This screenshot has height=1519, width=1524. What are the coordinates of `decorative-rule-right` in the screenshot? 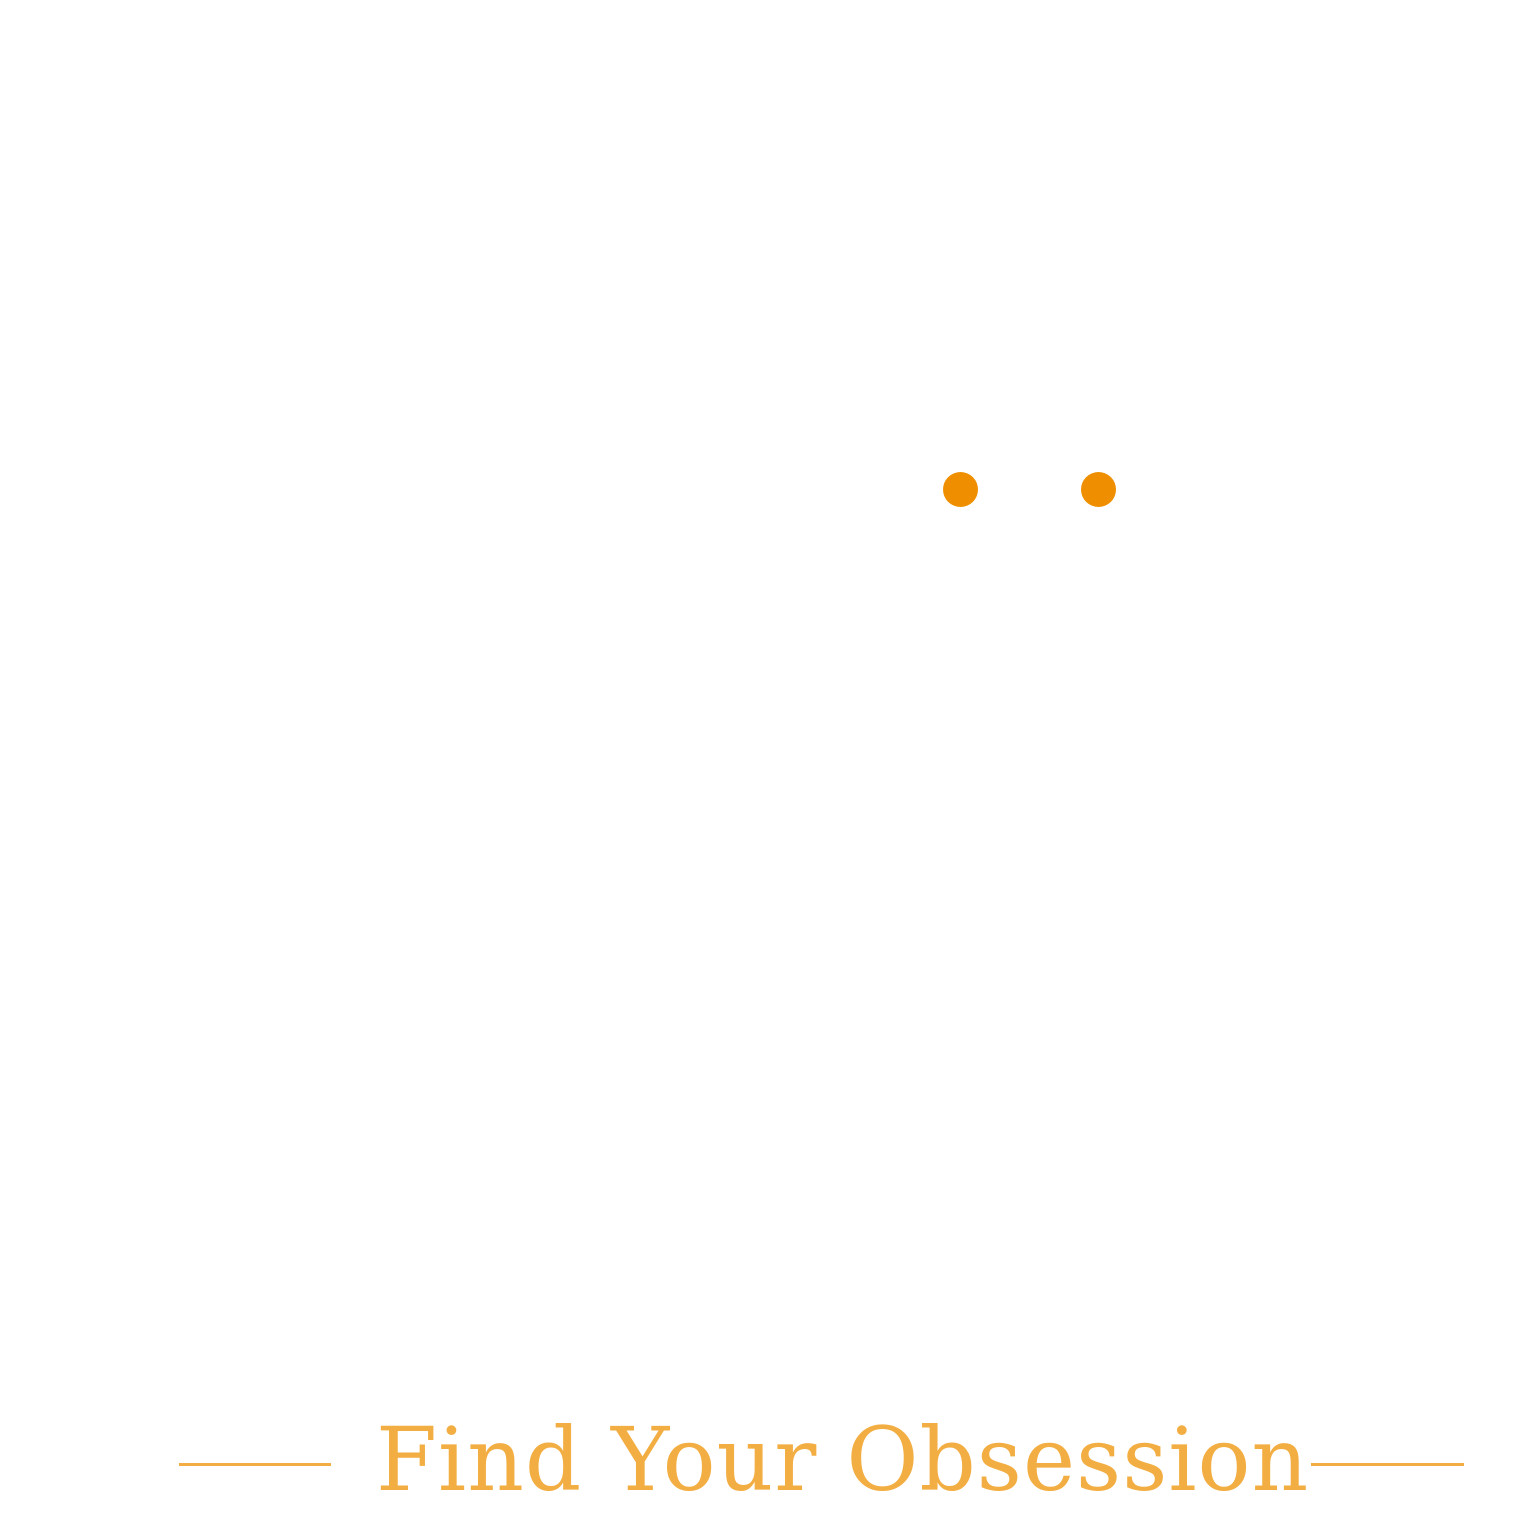 It's located at (1387, 1464).